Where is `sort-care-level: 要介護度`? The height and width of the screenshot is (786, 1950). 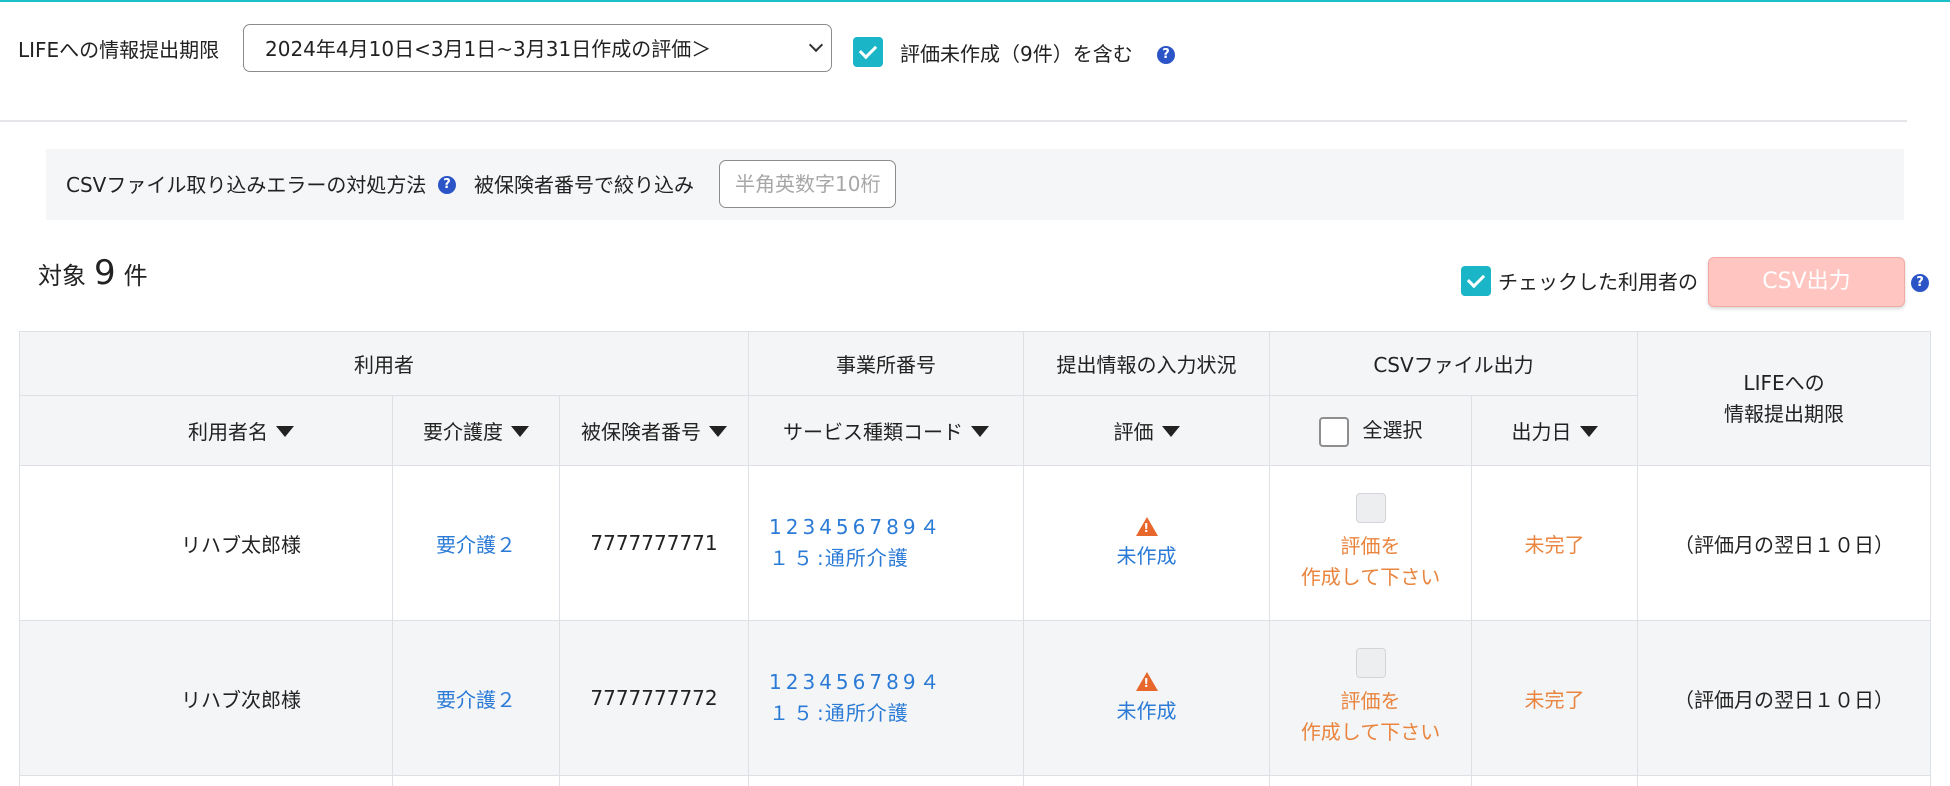
sort-care-level: 要介護度 is located at coordinates (476, 430).